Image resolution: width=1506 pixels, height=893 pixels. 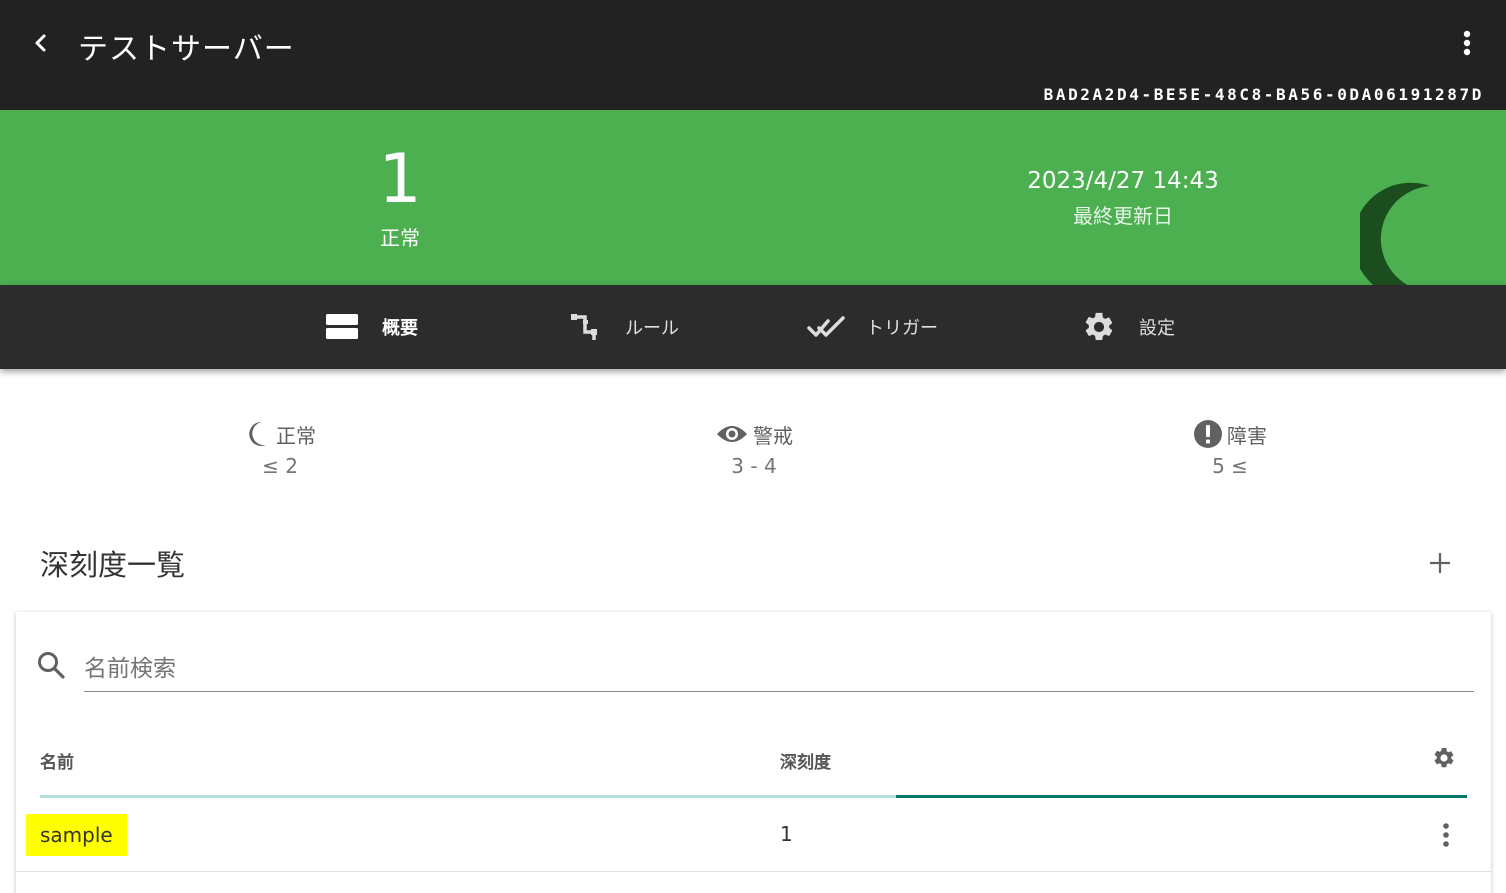 I want to click on plus-icon, so click(x=1440, y=563).